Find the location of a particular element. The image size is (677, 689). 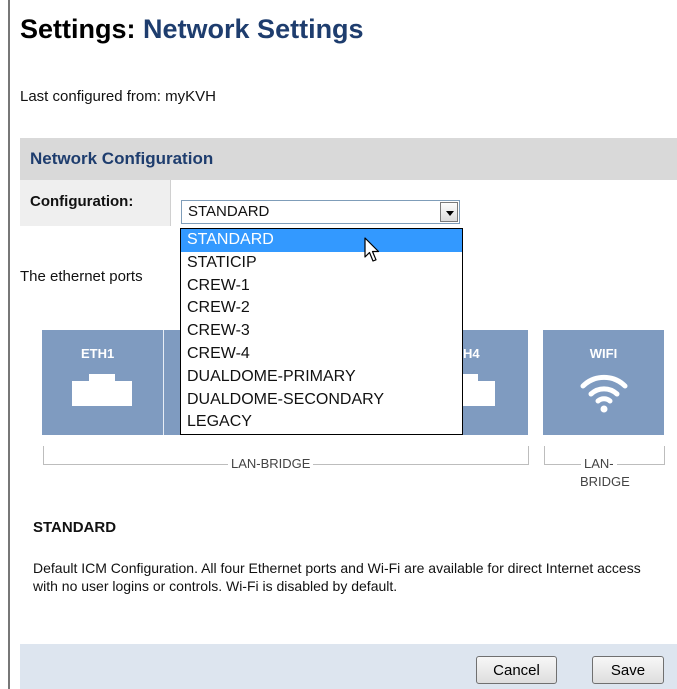

page-title: Settings: Network Settings is located at coordinates (192, 29).